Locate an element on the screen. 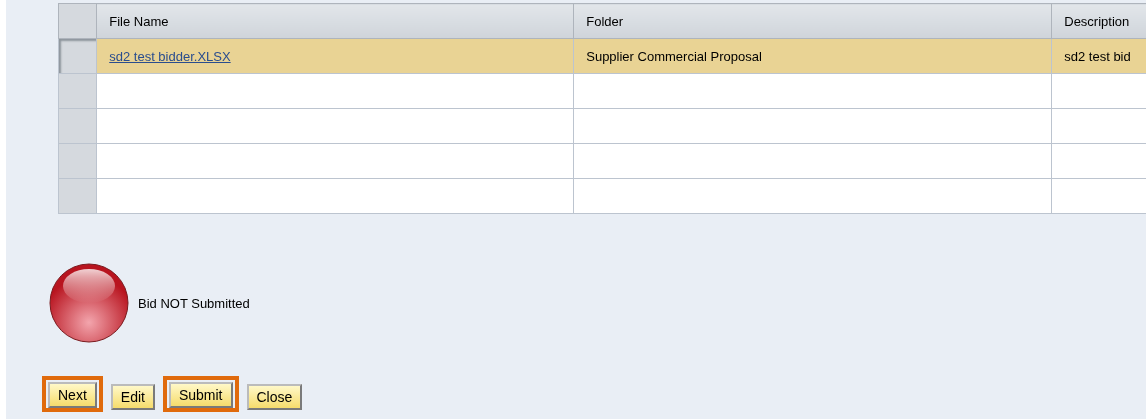 This screenshot has height=419, width=1146. column-header: File Name is located at coordinates (335, 21).